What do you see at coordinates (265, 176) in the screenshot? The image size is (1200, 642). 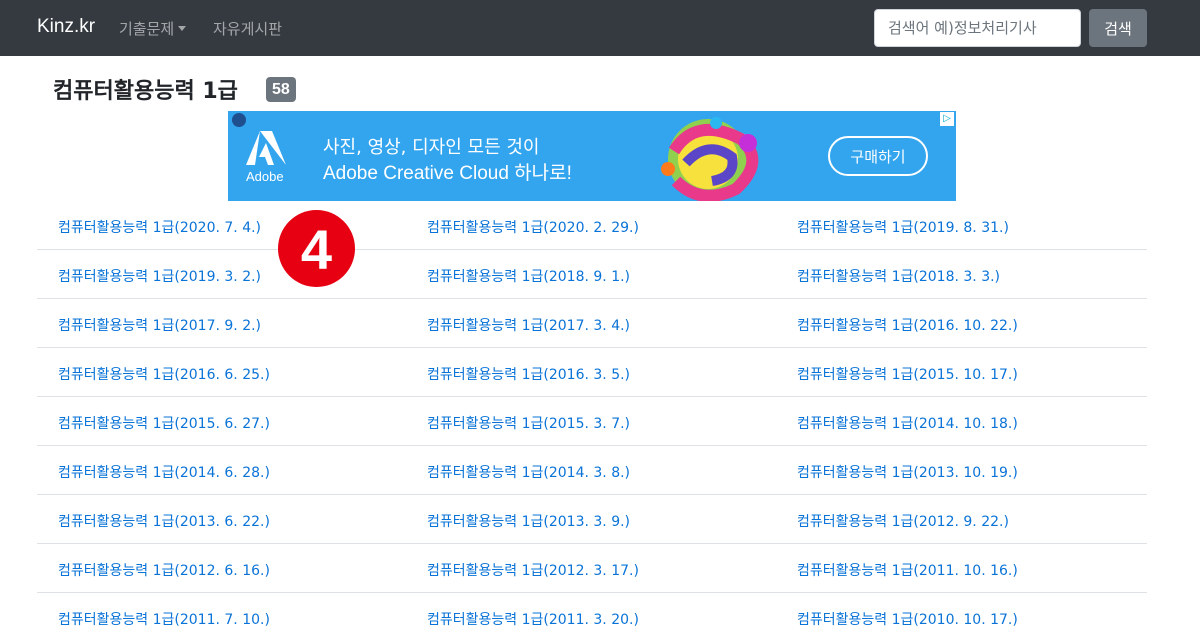 I see `adobe-logo-text: Adobe` at bounding box center [265, 176].